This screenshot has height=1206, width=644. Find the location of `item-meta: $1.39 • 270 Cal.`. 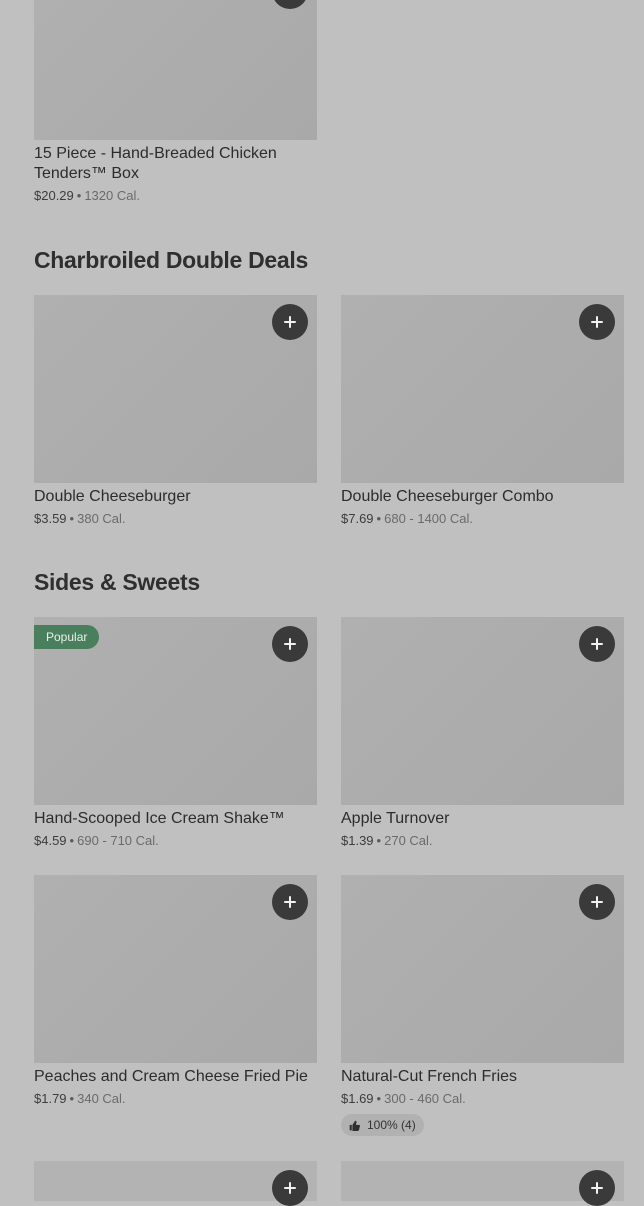

item-meta: $1.39 • 270 Cal. is located at coordinates (482, 841).